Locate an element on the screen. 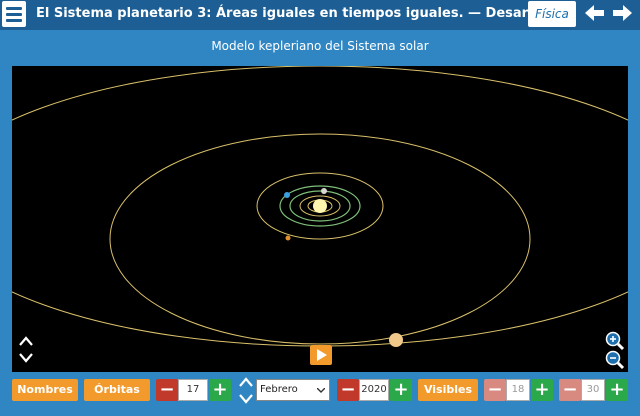 The height and width of the screenshot is (416, 640). play-icon is located at coordinates (322, 355).